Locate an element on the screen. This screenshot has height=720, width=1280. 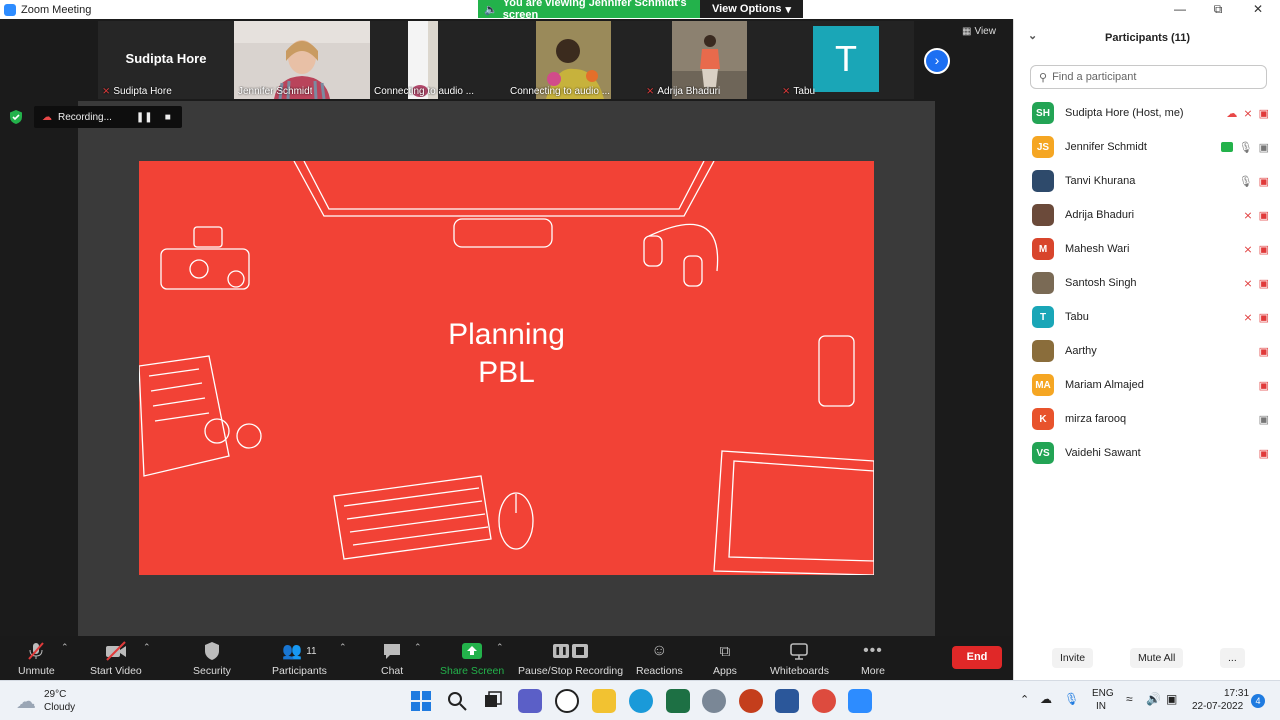
stop-icon is located at coordinates (580, 651).